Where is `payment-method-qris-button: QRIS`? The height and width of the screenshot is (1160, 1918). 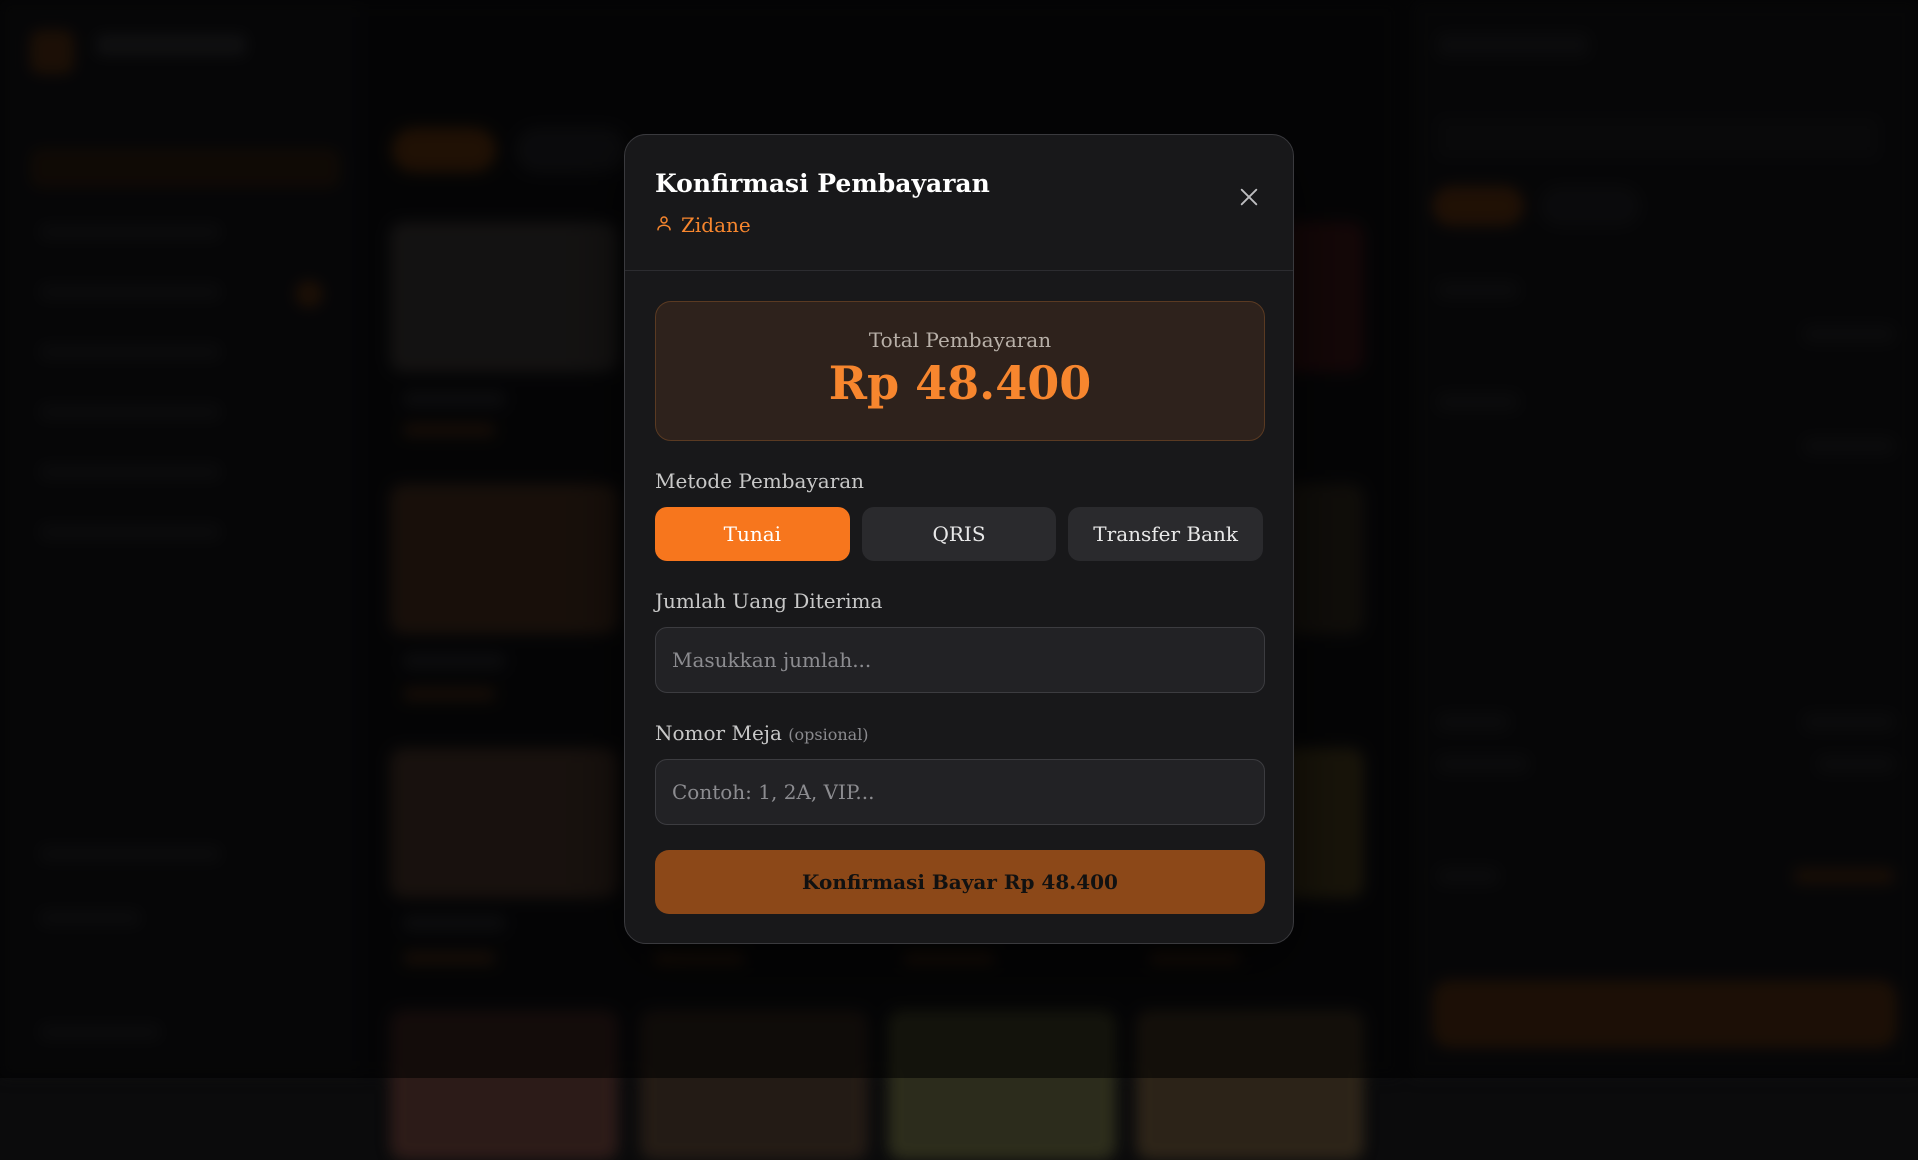 payment-method-qris-button: QRIS is located at coordinates (959, 534).